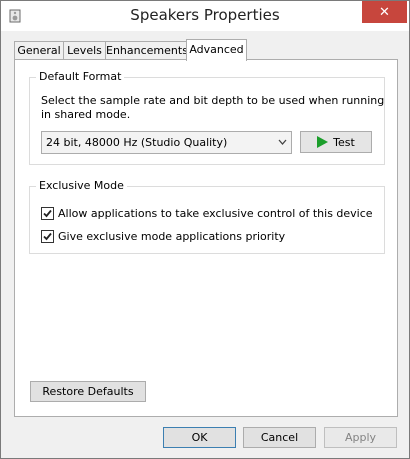 Image resolution: width=410 pixels, height=459 pixels. What do you see at coordinates (88, 391) in the screenshot?
I see `restore-defaults-button: Restore Defaults` at bounding box center [88, 391].